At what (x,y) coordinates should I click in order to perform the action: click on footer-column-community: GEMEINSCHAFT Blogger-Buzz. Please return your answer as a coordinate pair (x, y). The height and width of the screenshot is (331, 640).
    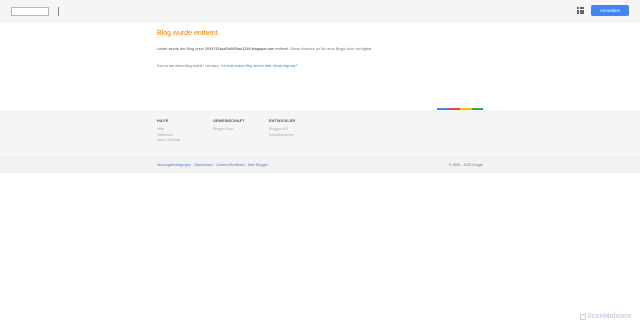
    Looking at the image, I should click on (229, 126).